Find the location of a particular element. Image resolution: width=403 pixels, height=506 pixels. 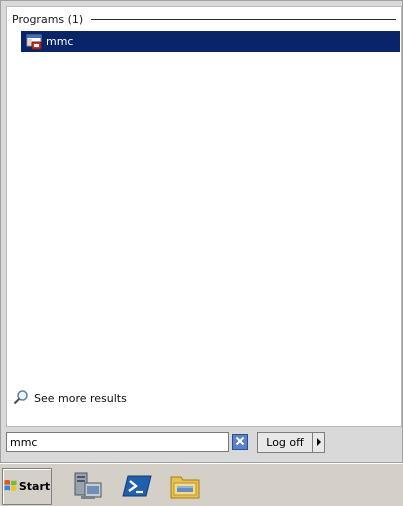

log-off-label: Log off is located at coordinates (285, 442).